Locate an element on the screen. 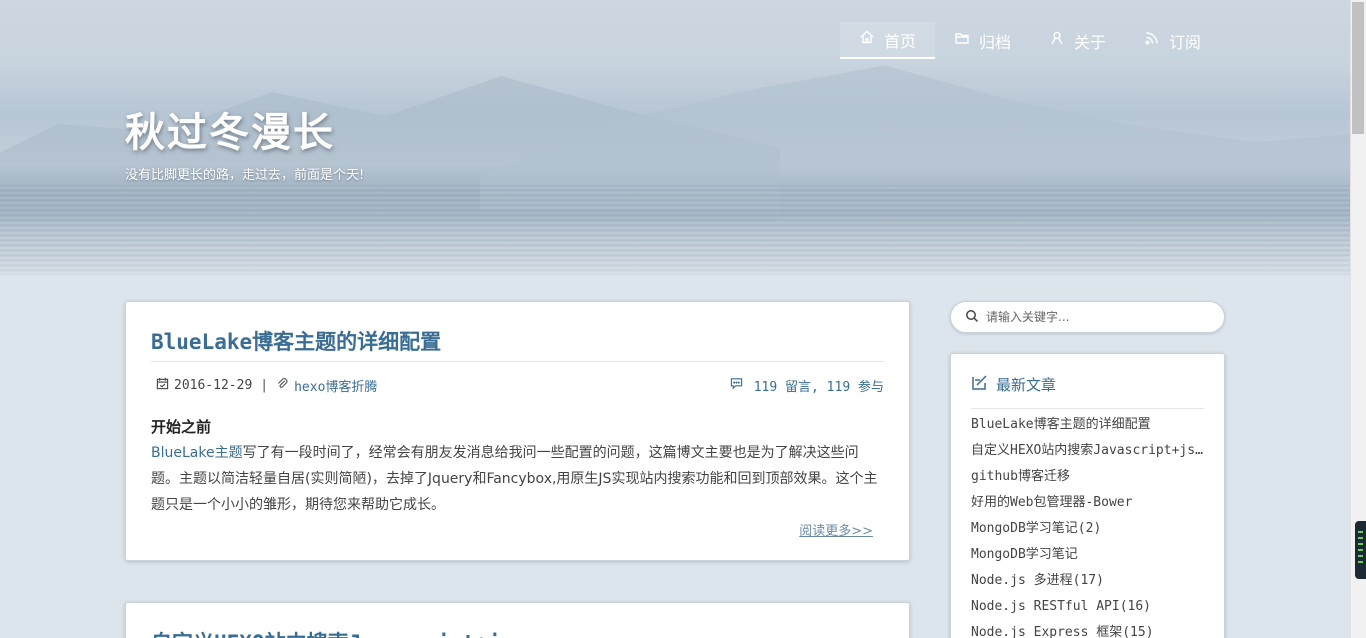 The height and width of the screenshot is (638, 1366). recent-post-item: github博客迁移 is located at coordinates (1088, 477).